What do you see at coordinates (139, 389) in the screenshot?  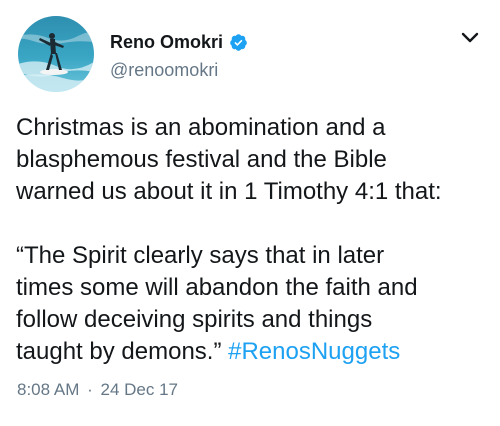 I see `tweet-date: 24 Dec 17` at bounding box center [139, 389].